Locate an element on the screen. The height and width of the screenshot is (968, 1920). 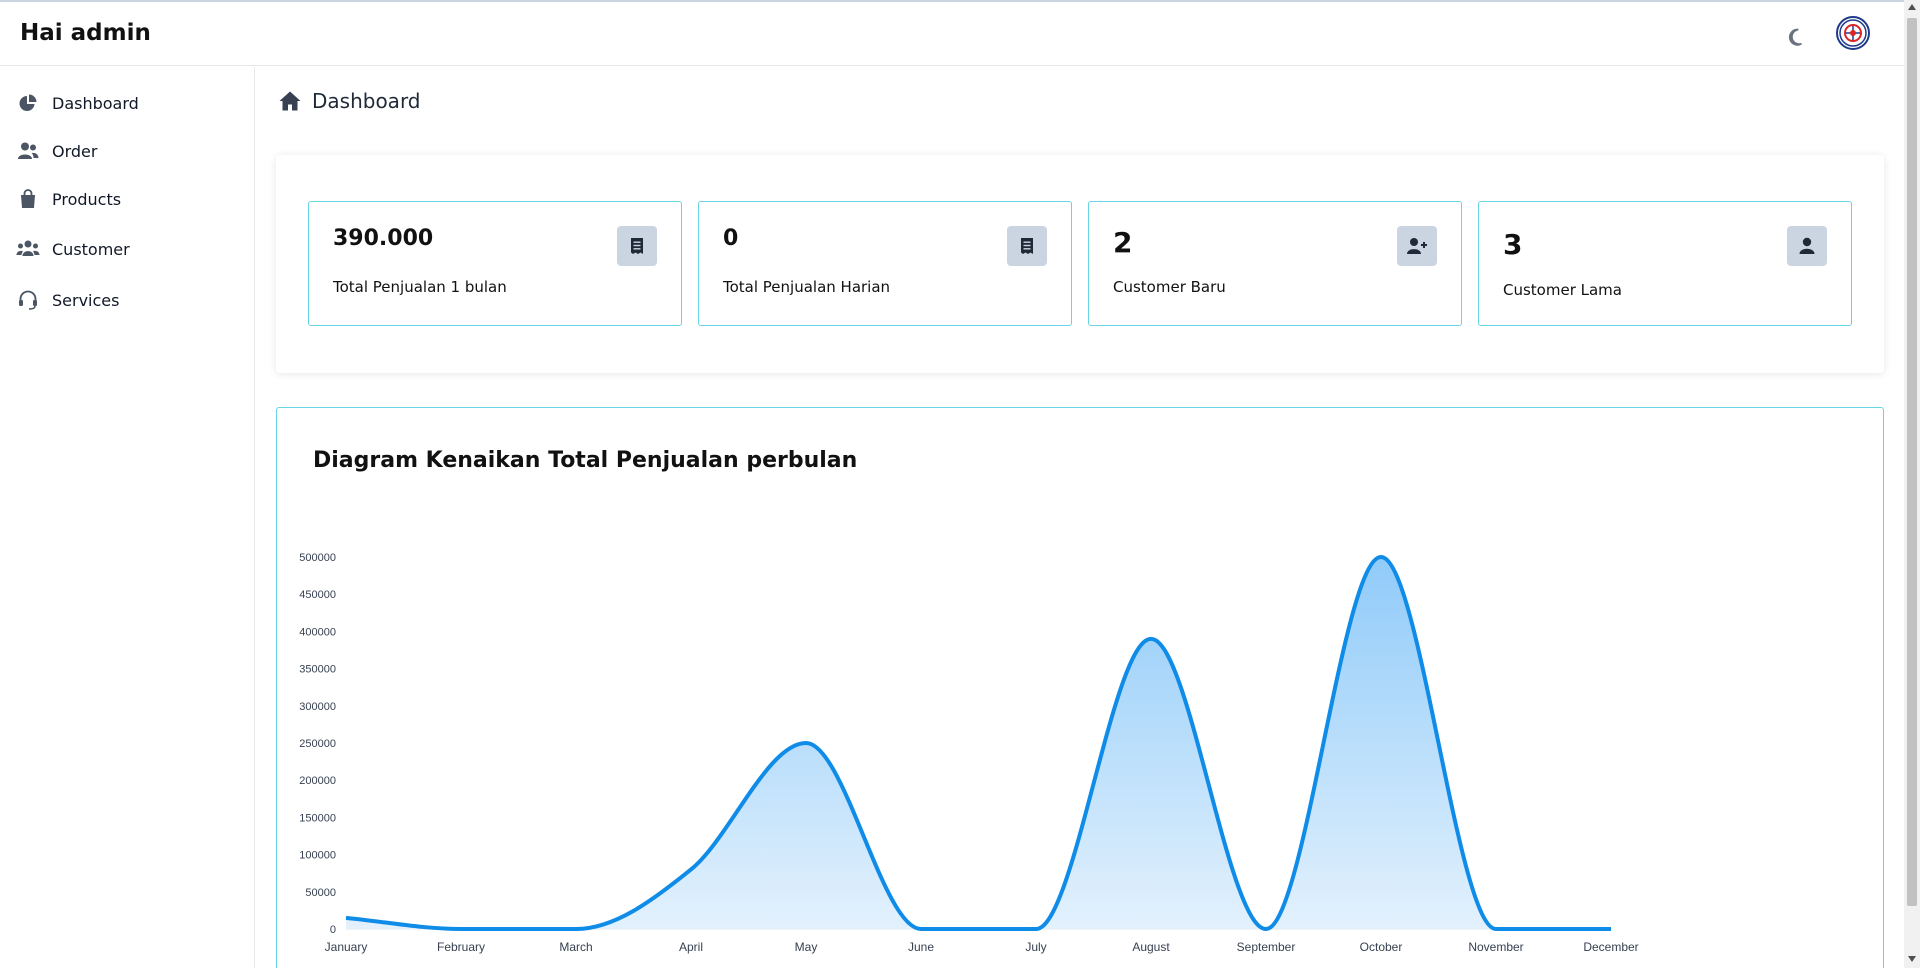
y-tick-label: 300000 is located at coordinates (317, 707).